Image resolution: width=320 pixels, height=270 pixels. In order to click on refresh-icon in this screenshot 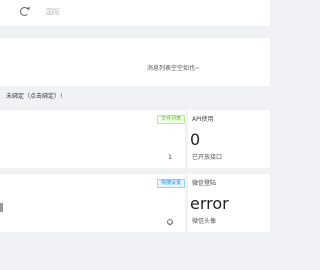, I will do `click(24, 11)`.